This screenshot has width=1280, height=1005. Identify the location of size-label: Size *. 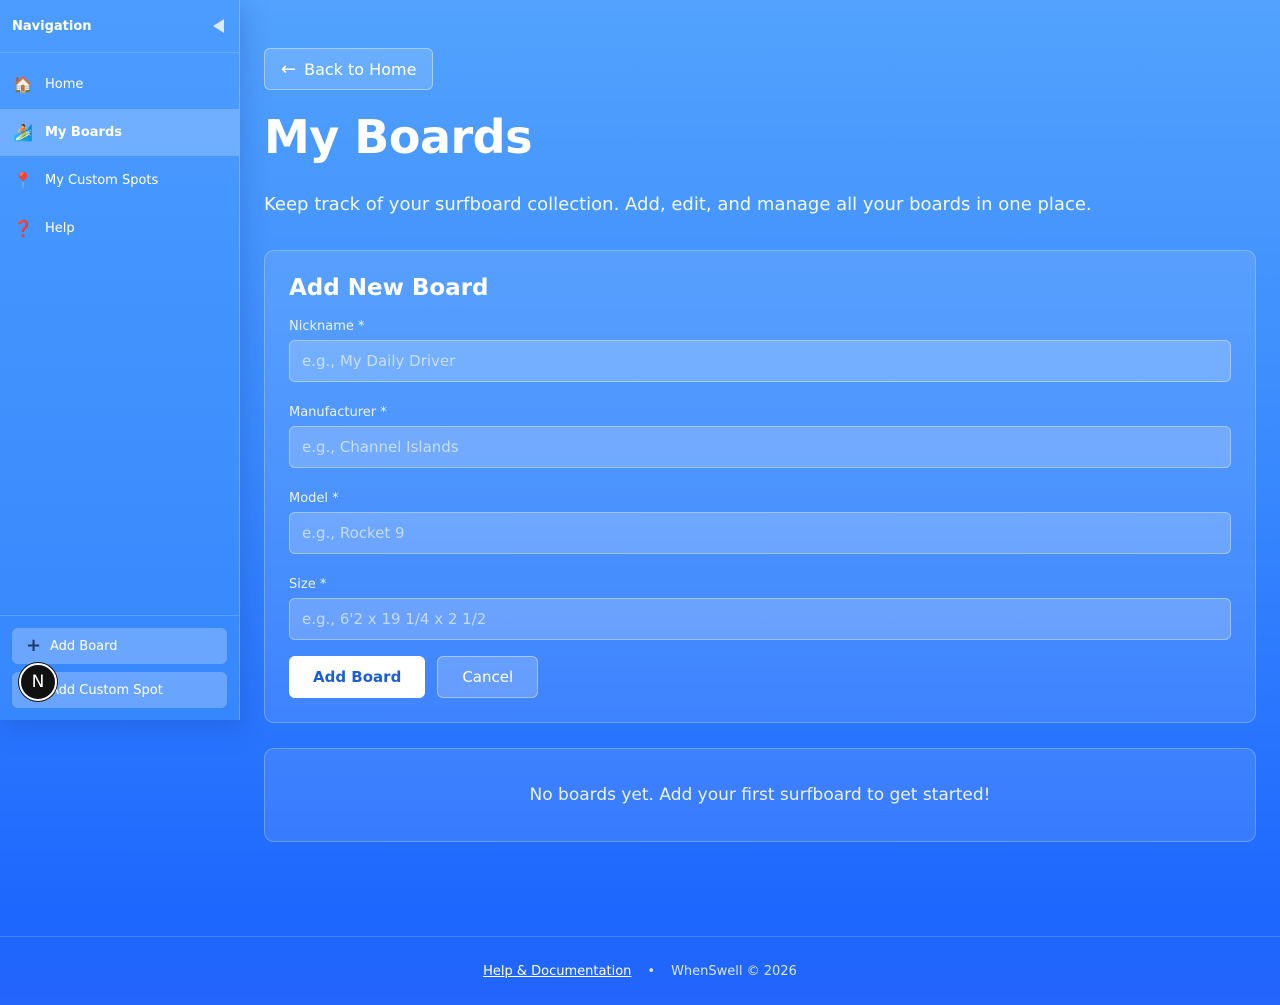
(308, 584).